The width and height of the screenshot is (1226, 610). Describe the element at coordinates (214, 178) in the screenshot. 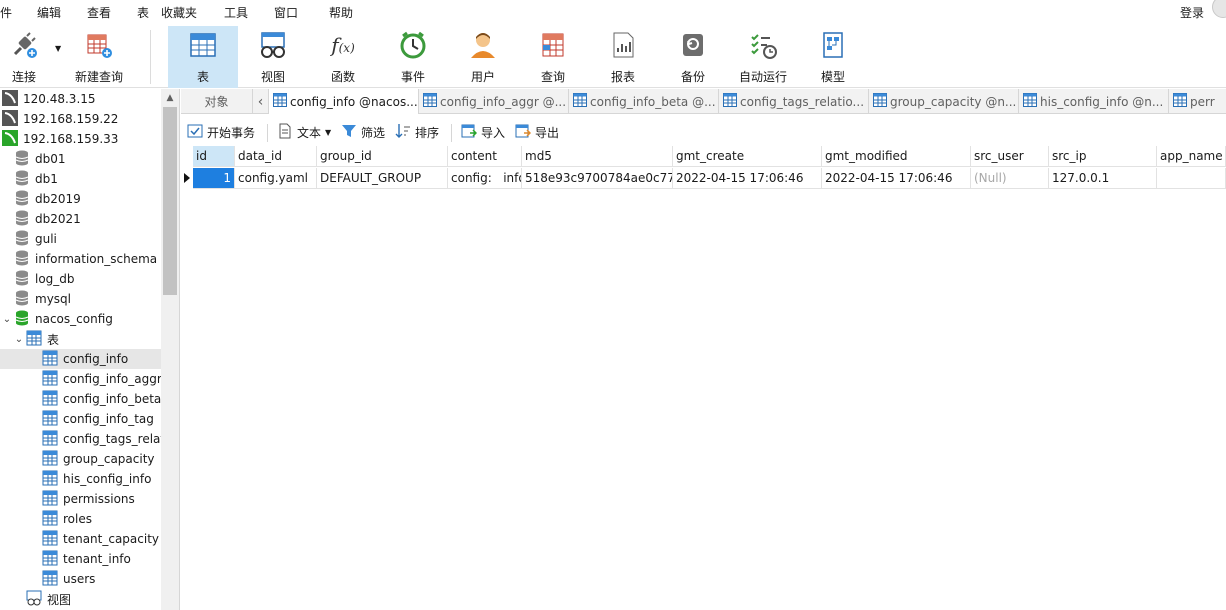

I see `table-cell-id: 1` at that location.